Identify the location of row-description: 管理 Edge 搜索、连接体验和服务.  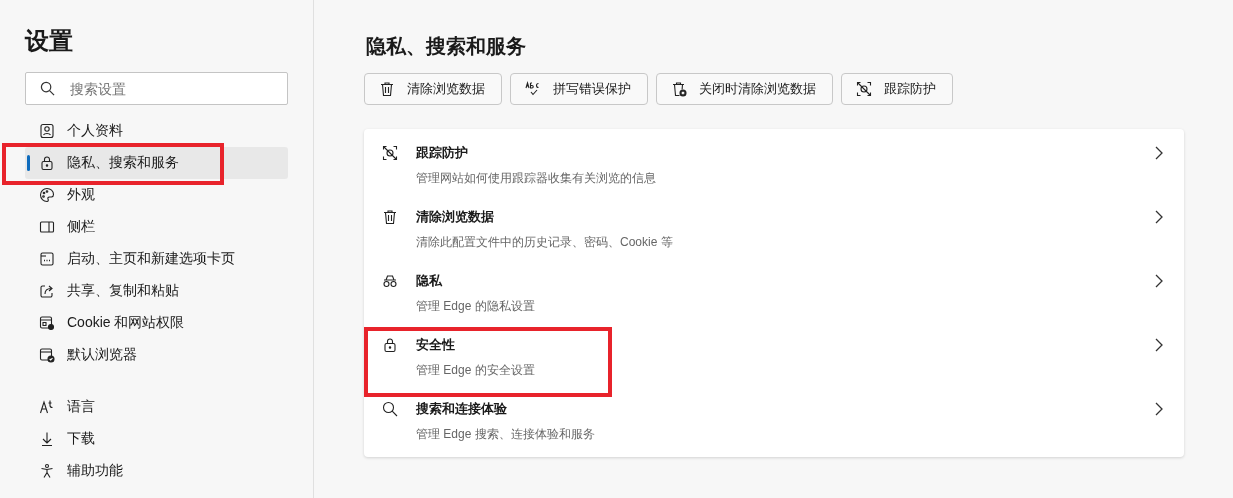
(506, 434).